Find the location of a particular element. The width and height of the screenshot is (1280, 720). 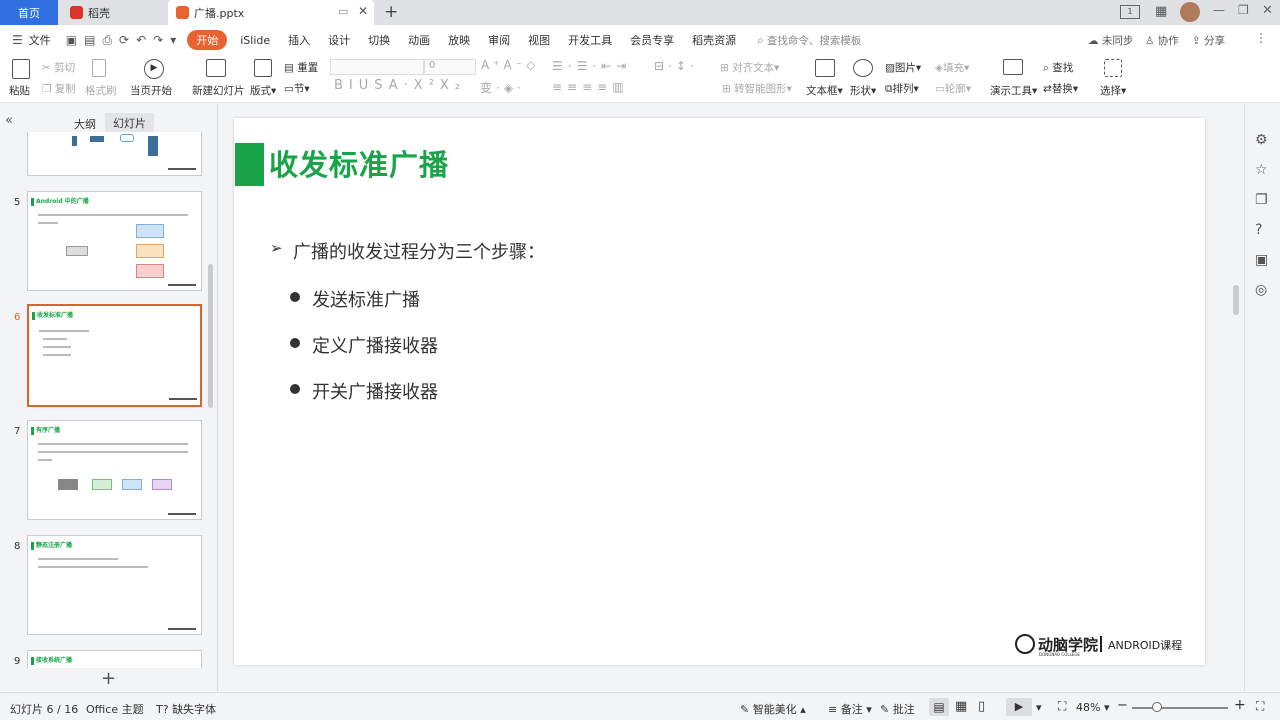

hamburger-icon: ☰ is located at coordinates (17, 40).